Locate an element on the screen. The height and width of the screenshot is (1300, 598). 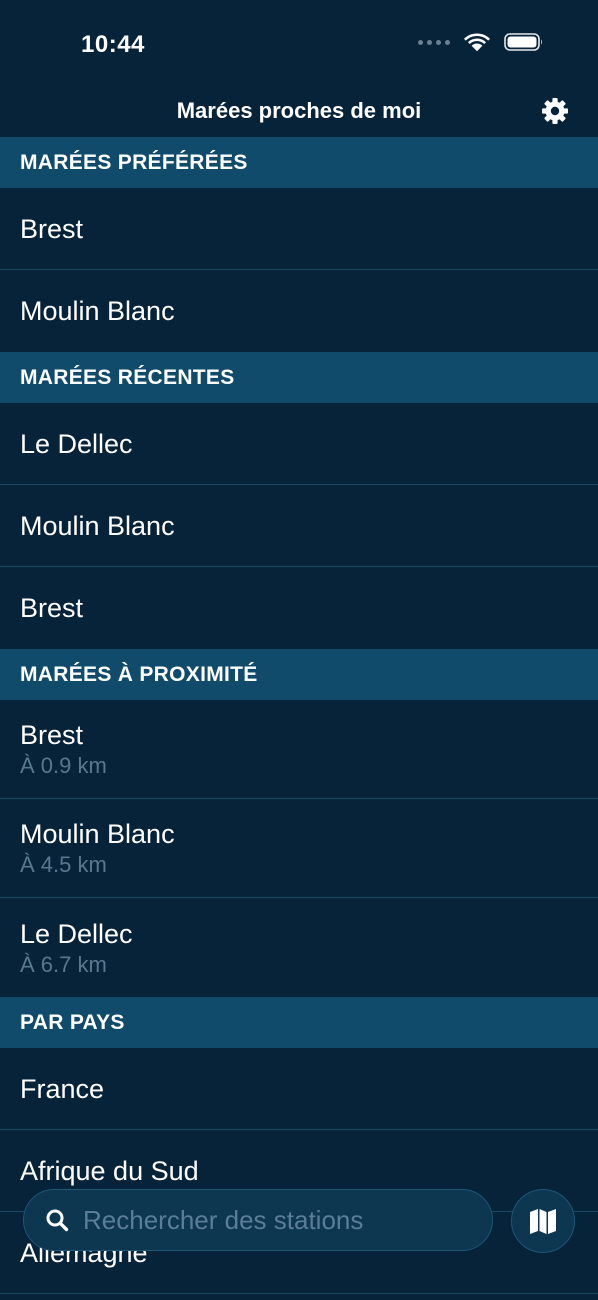
station-distance: À 0.9 km is located at coordinates (63, 765).